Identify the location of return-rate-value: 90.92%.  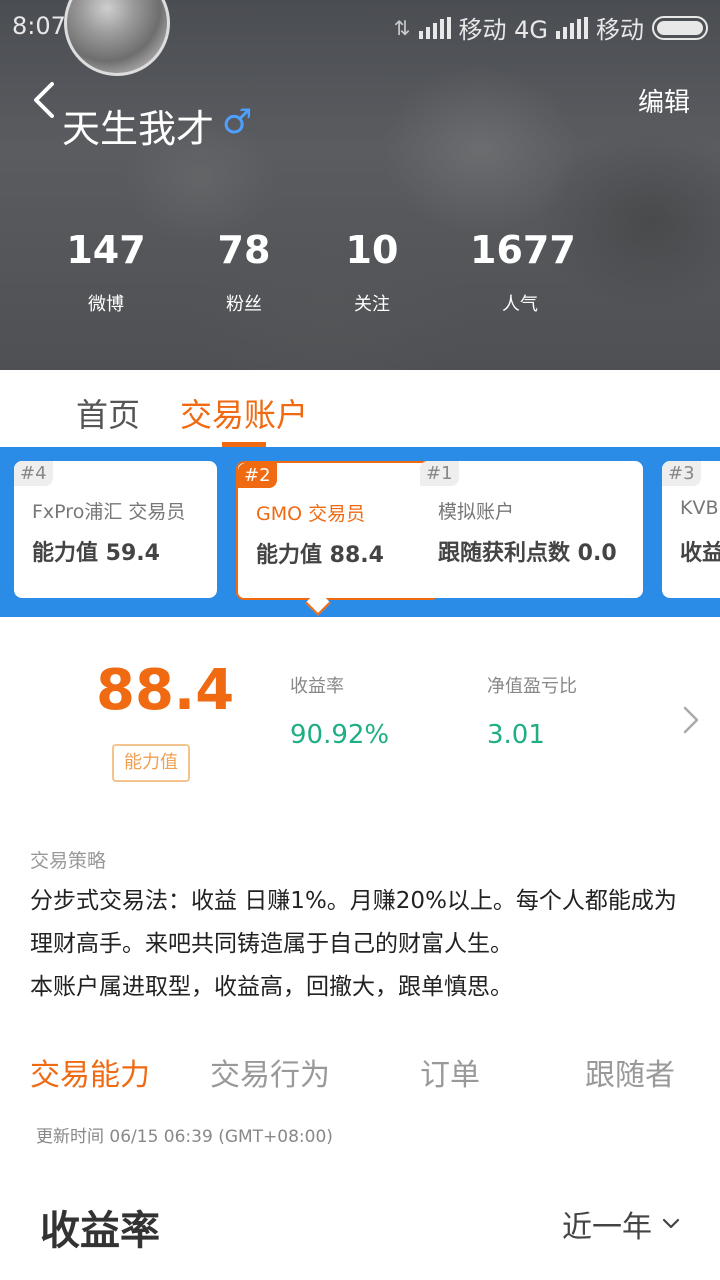
(340, 735).